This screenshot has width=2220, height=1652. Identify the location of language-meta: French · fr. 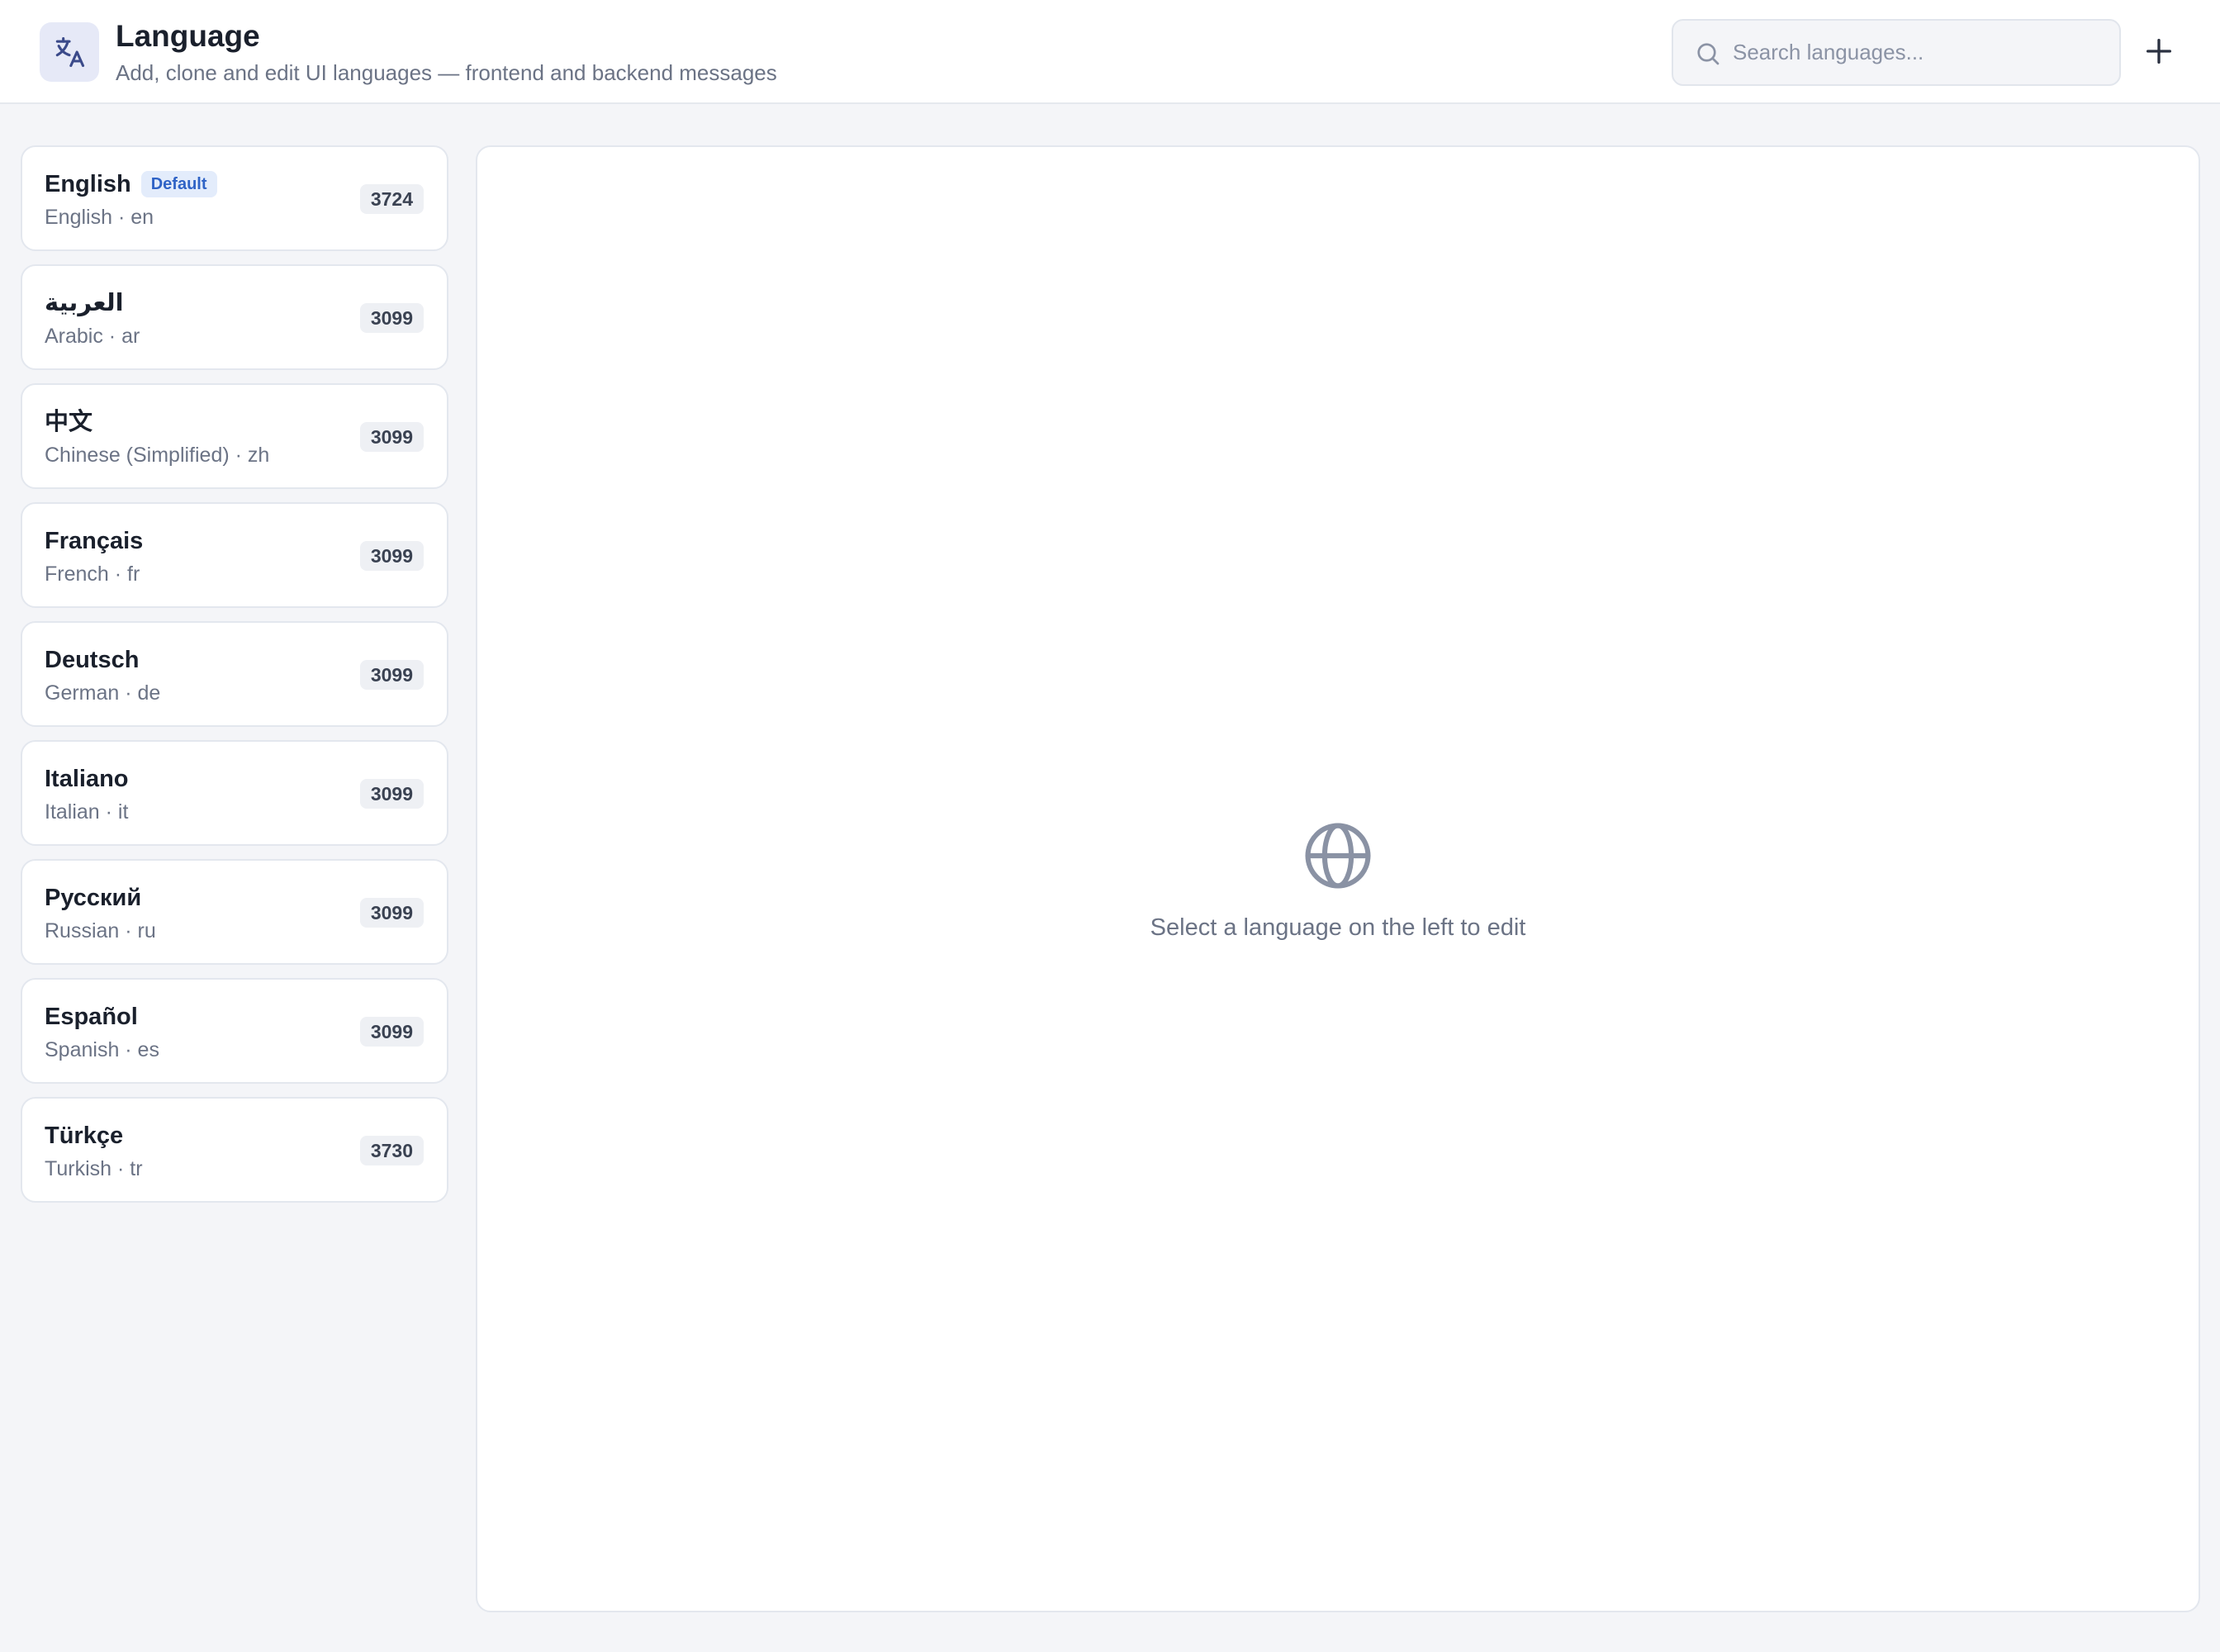
(92, 574).